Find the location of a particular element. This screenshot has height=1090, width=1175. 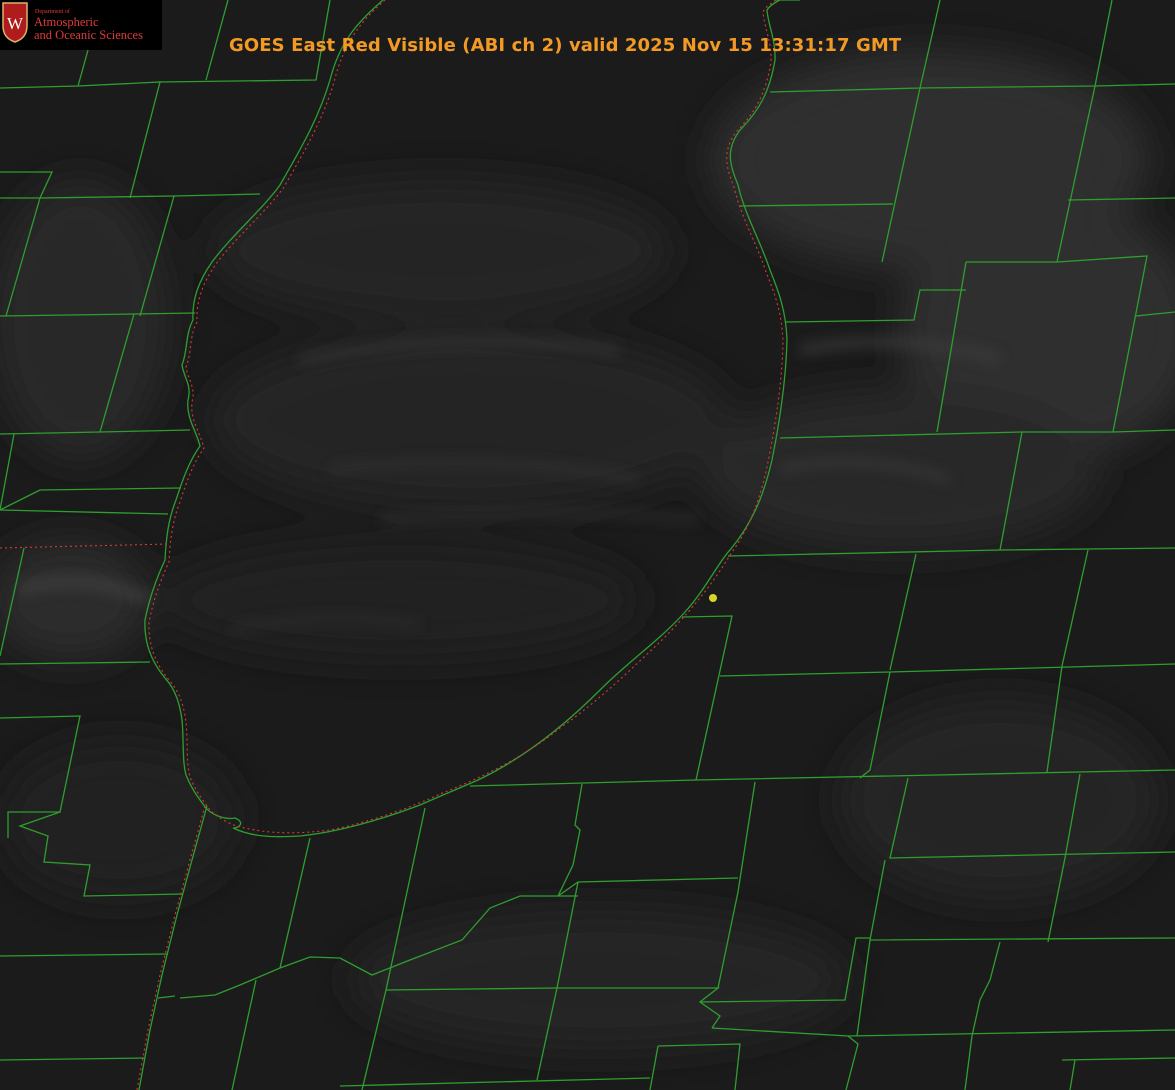

svg-text: W is located at coordinates (15, 23).